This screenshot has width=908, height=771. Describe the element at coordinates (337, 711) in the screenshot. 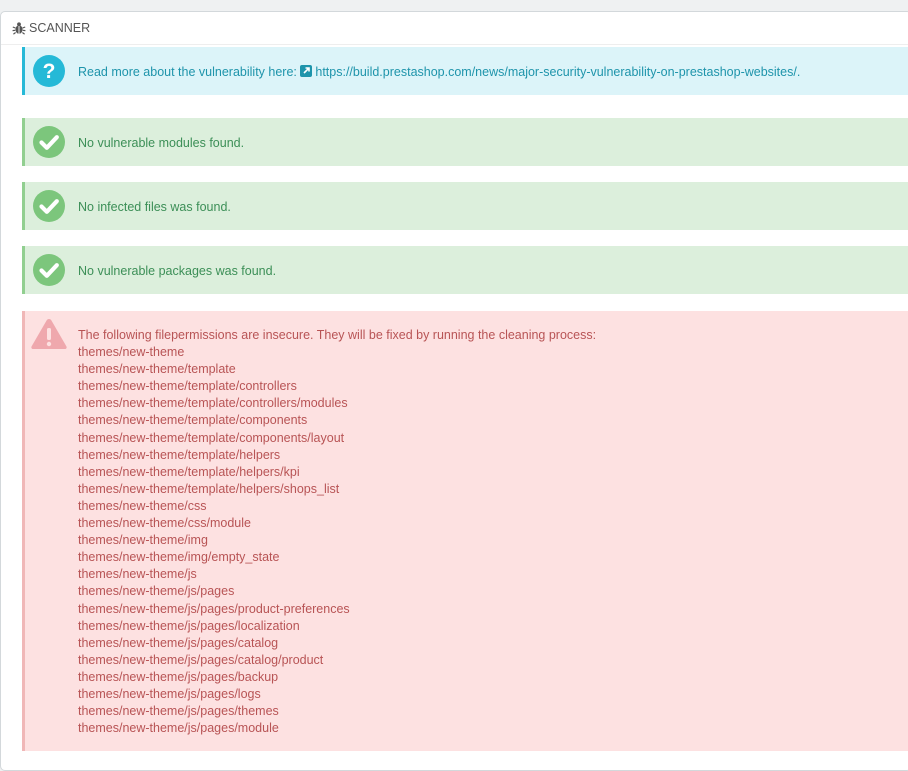

I see `path-item: themes/new-theme/js/pages/themes` at that location.